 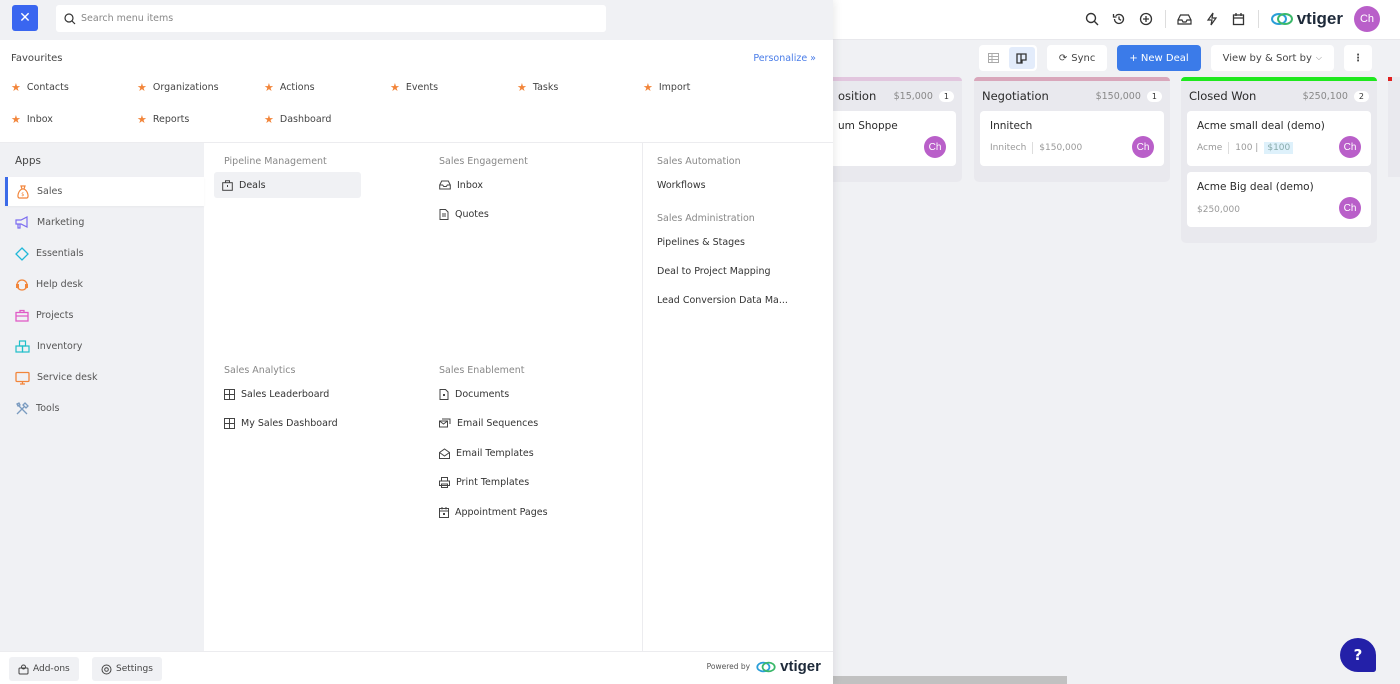 What do you see at coordinates (67, 377) in the screenshot?
I see `app-label: Service desk` at bounding box center [67, 377].